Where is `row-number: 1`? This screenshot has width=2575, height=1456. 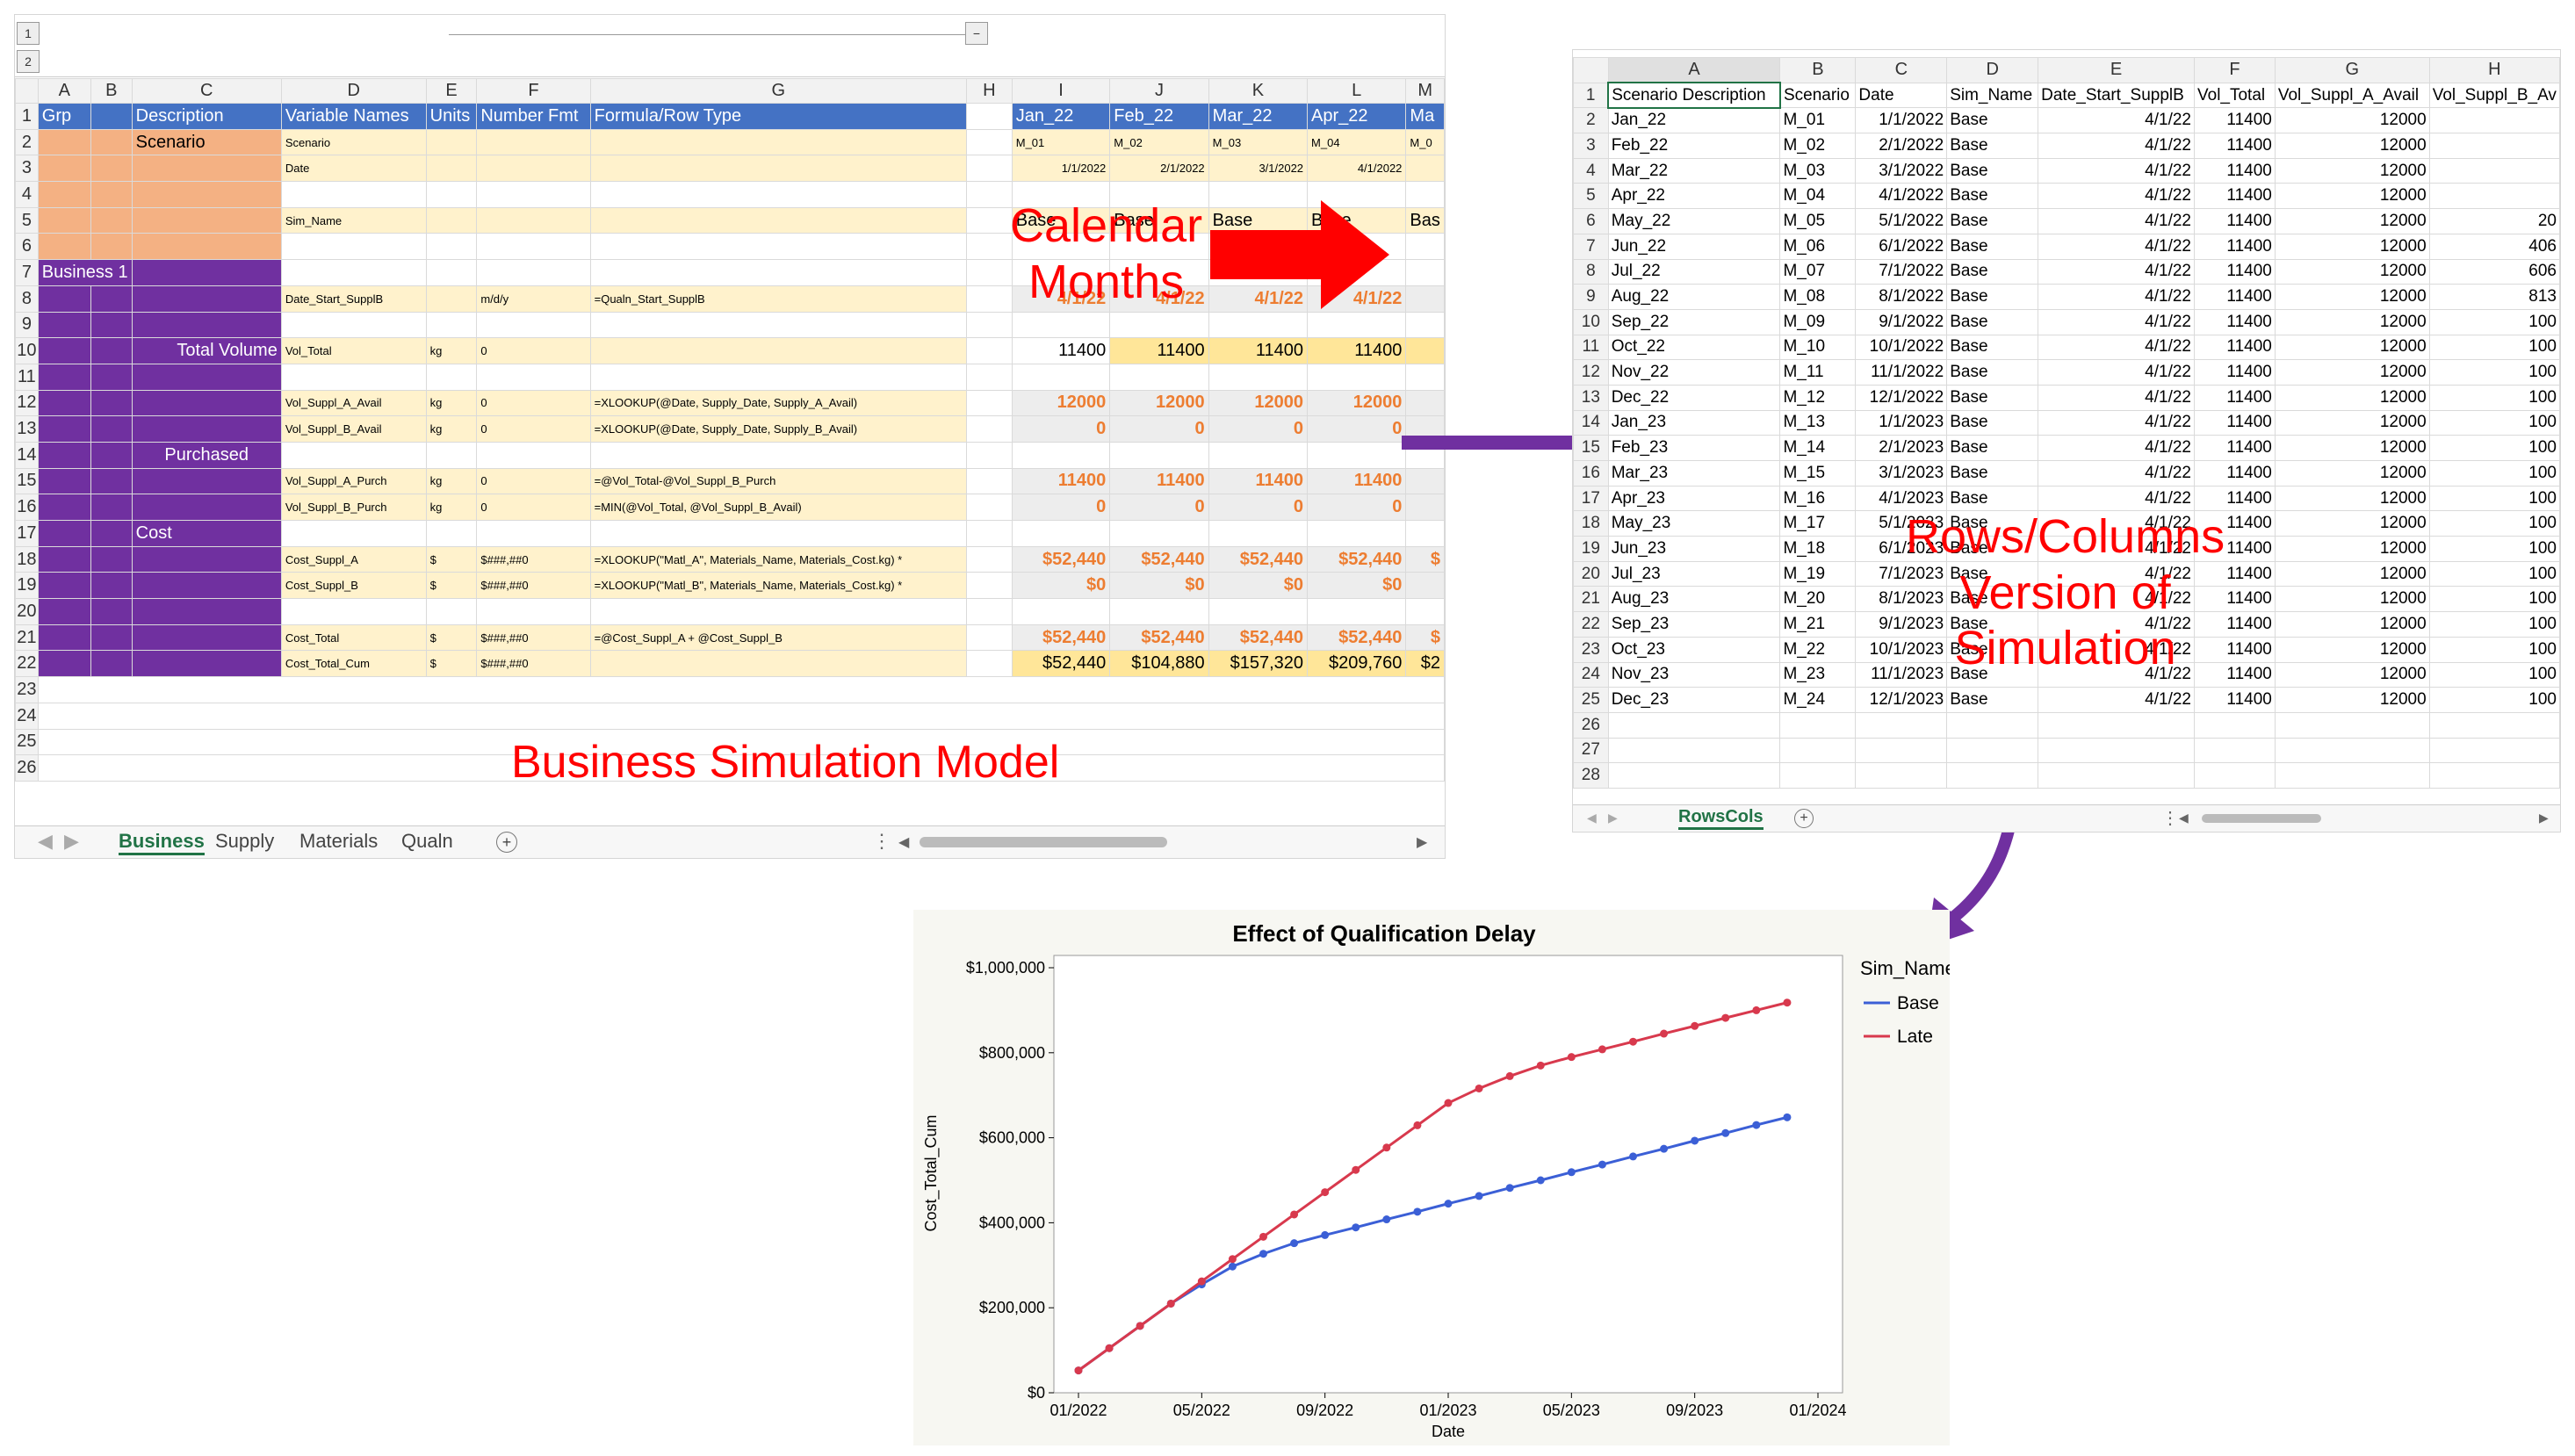
row-number: 1 is located at coordinates (1591, 95).